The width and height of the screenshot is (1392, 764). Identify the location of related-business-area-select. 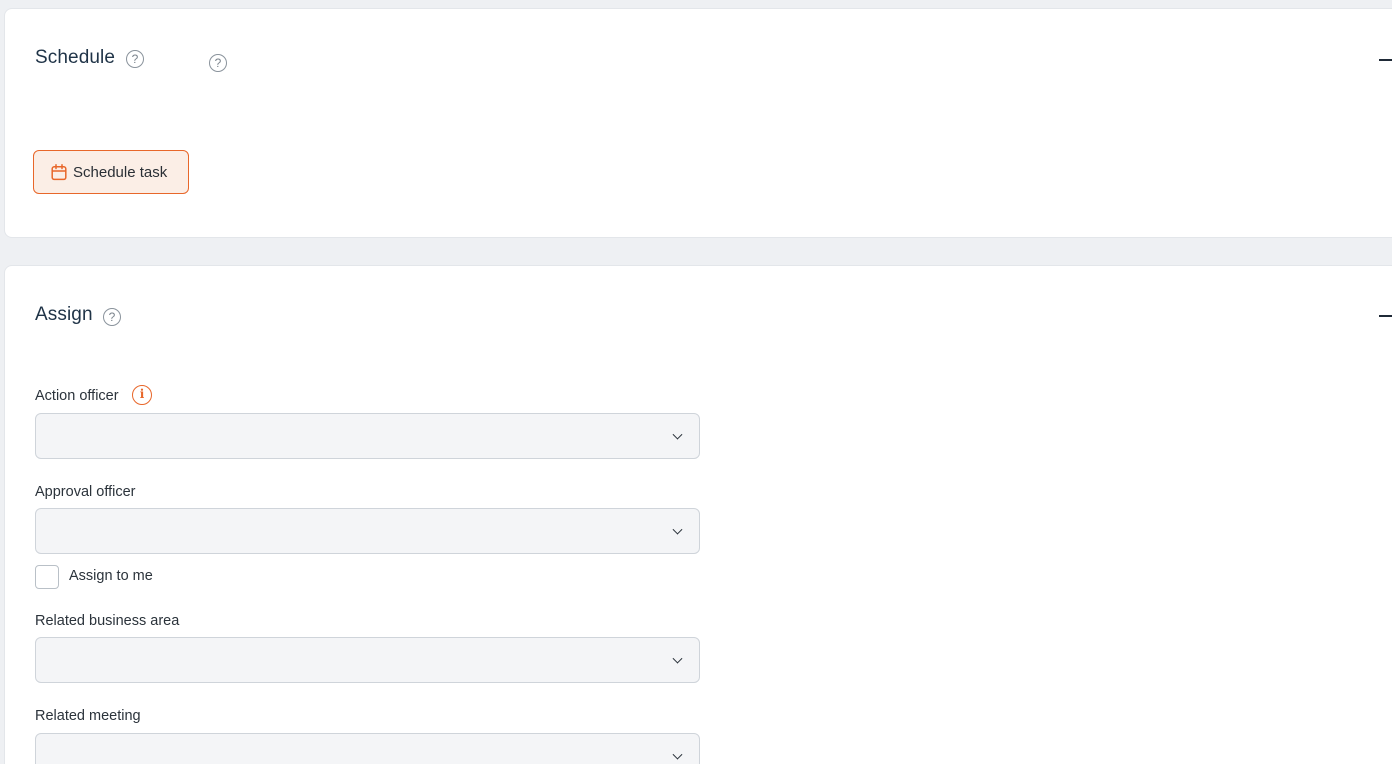
(367, 660).